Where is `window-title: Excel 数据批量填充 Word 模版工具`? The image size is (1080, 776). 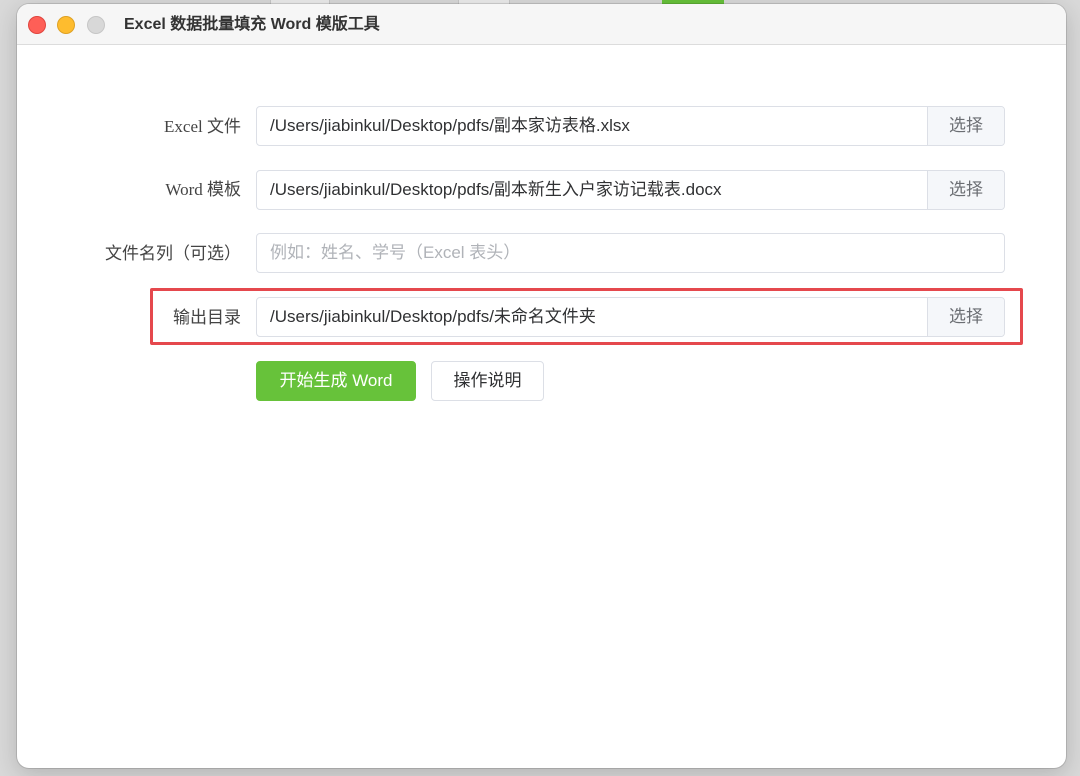
window-title: Excel 数据批量填充 Word 模版工具 is located at coordinates (252, 24).